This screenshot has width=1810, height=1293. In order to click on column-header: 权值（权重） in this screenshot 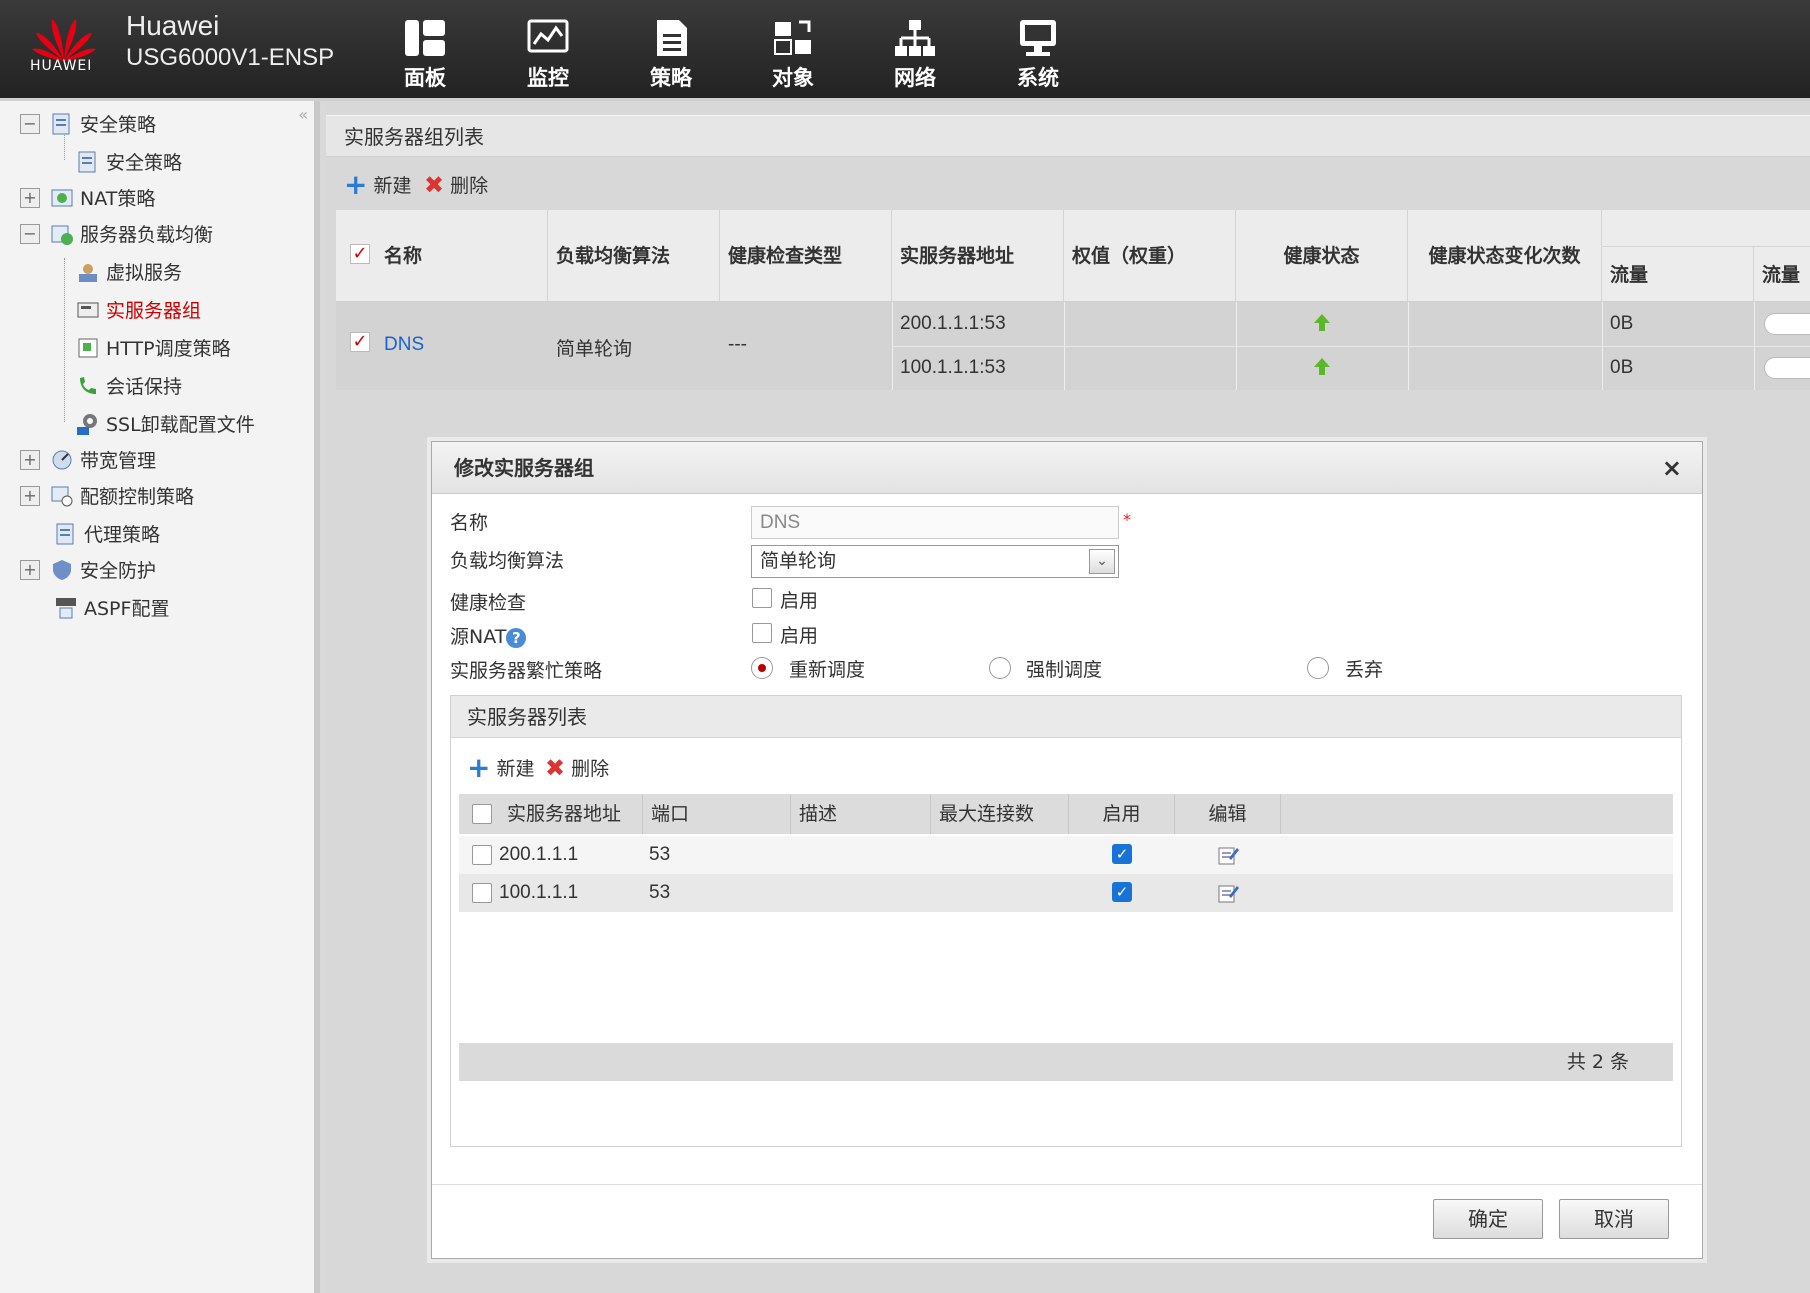, I will do `click(1150, 256)`.